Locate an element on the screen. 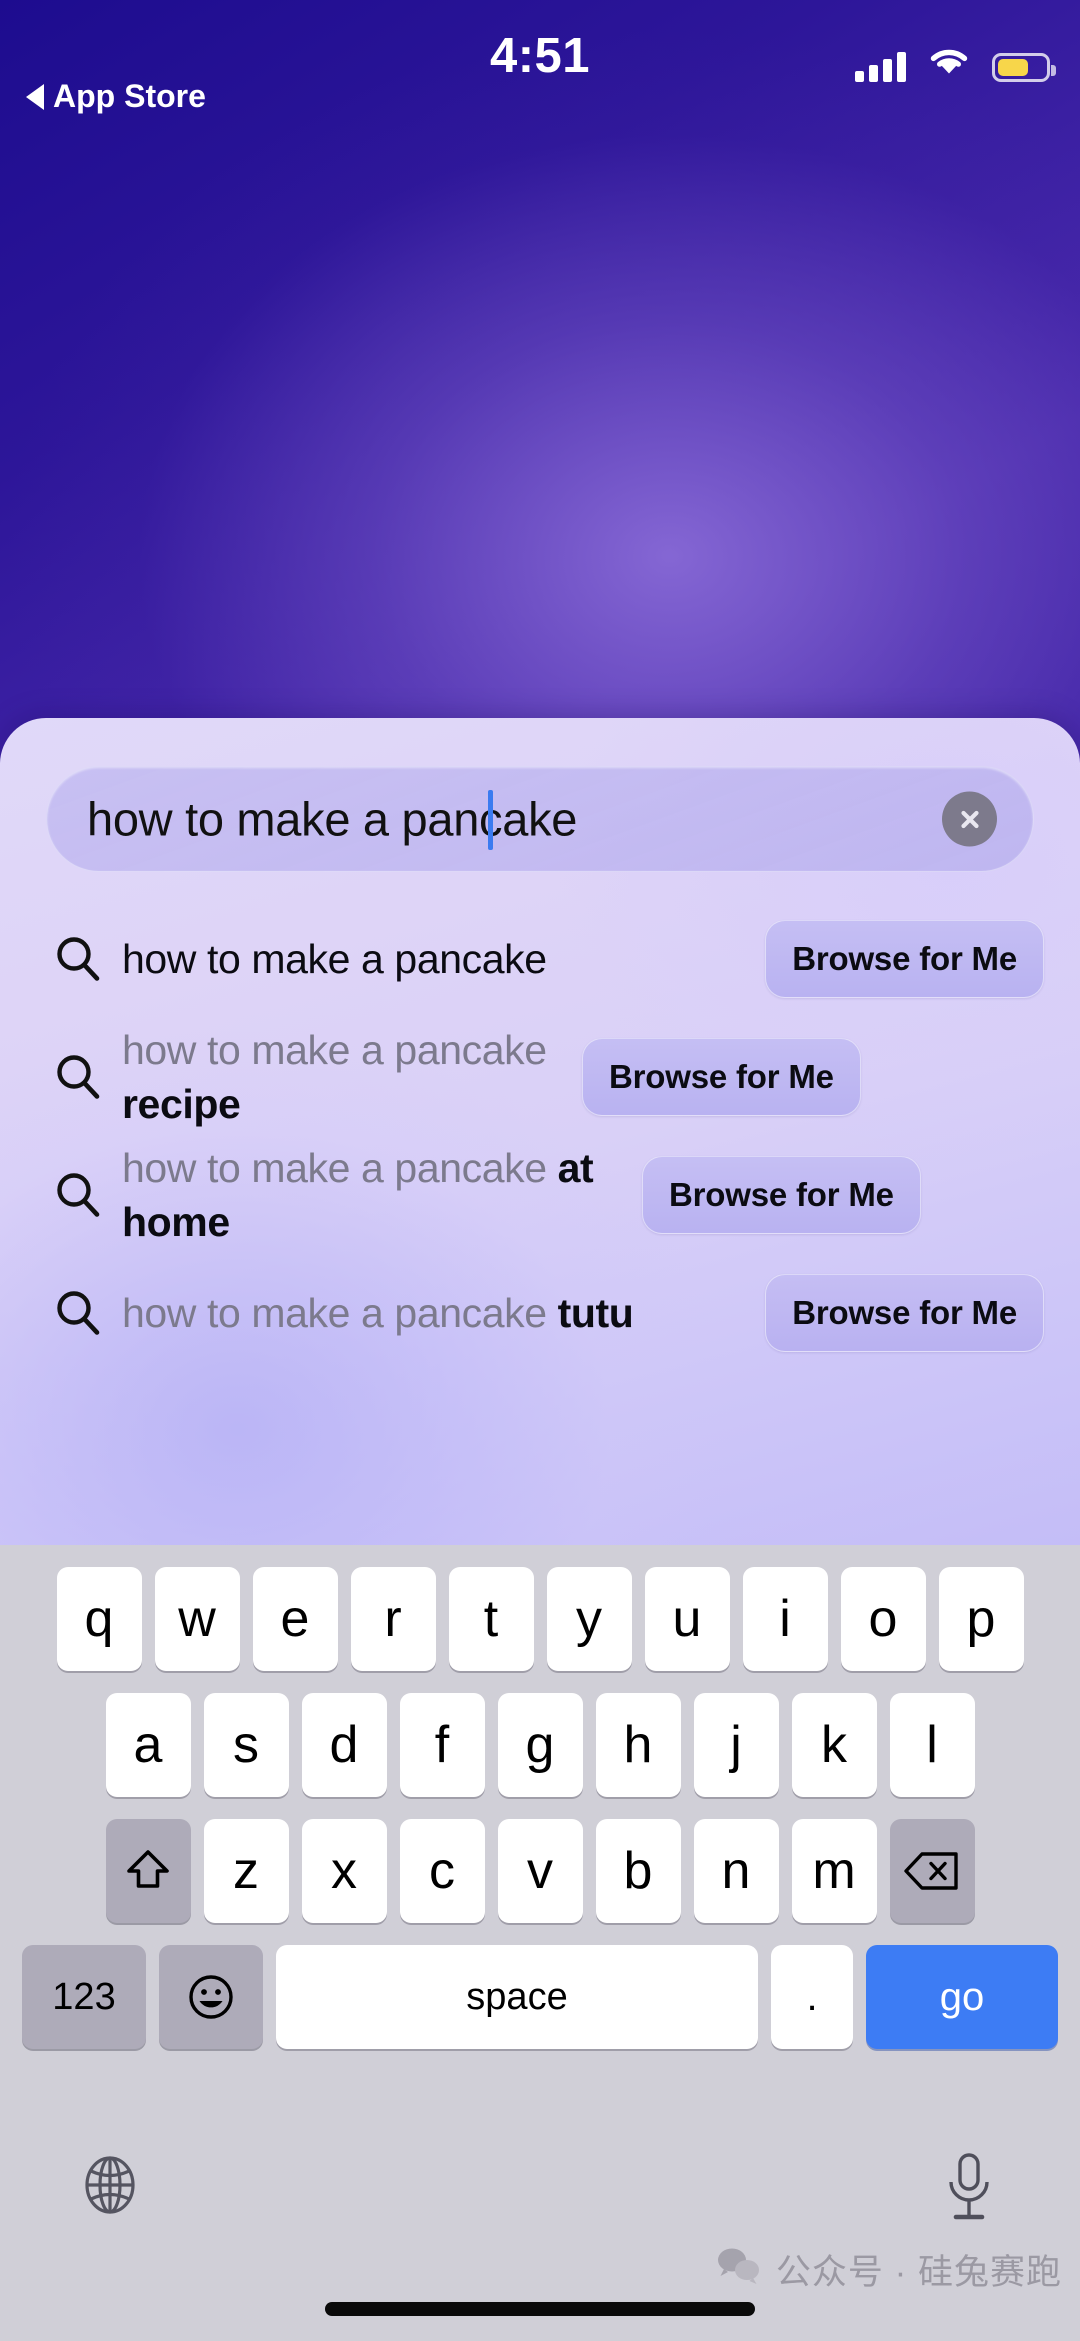  close-icon is located at coordinates (969, 819).